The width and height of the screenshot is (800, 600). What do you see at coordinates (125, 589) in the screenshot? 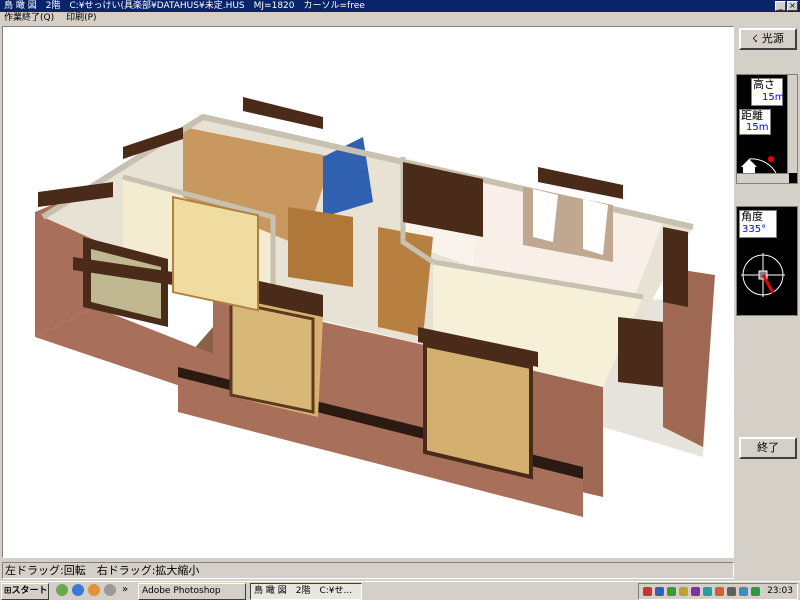
I see `quicklaunch-more: »` at bounding box center [125, 589].